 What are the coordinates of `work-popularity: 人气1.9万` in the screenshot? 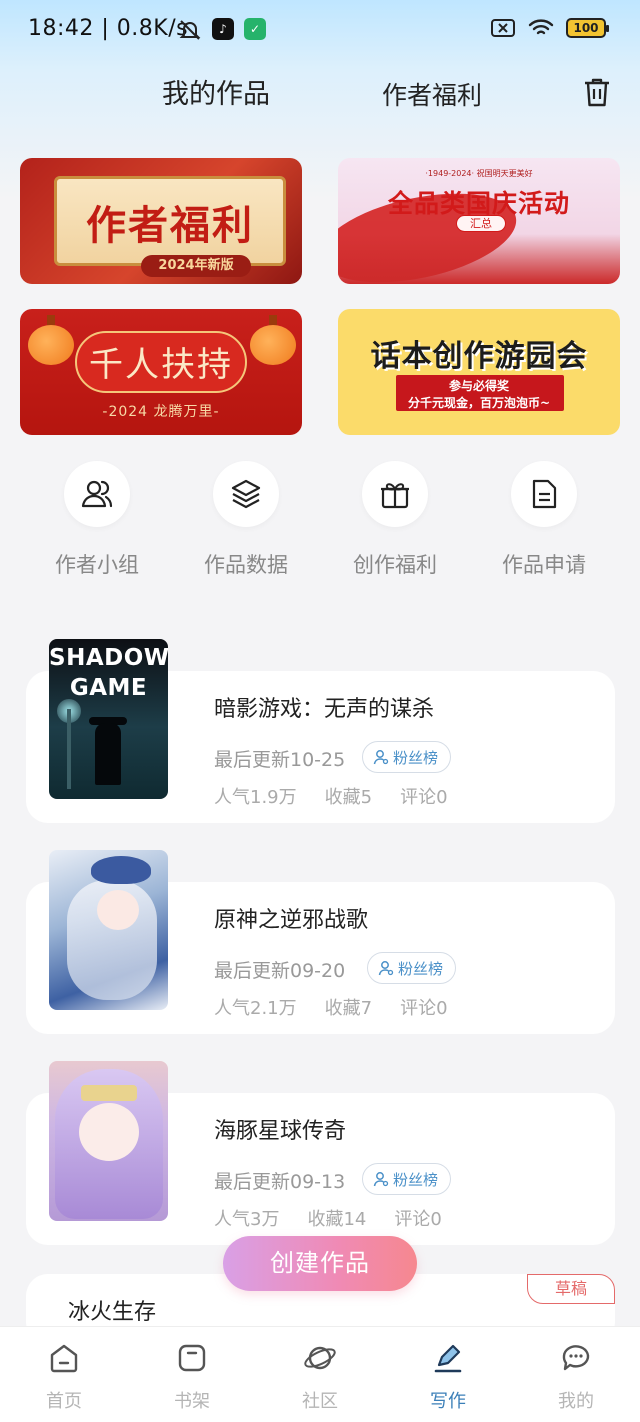 It's located at (255, 797).